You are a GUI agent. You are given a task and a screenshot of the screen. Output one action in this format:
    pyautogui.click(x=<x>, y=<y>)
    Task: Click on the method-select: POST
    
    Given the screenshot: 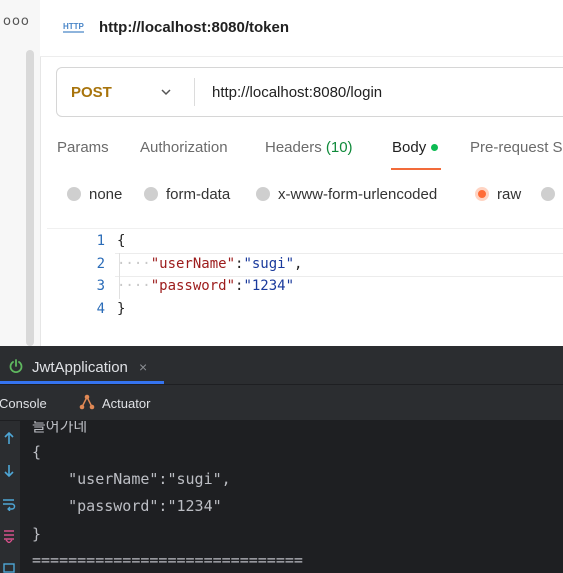 What is the action you would take?
    pyautogui.click(x=91, y=92)
    